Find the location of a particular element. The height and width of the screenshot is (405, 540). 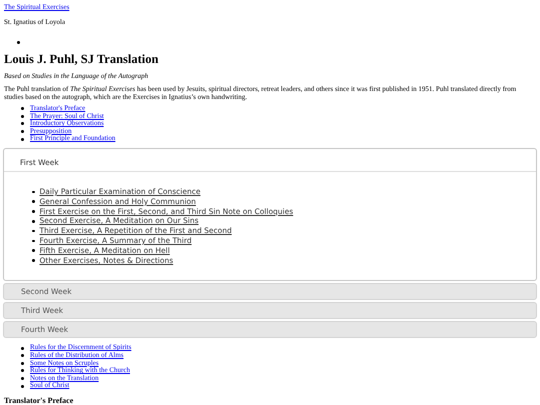

section-heading: Translator's Preface is located at coordinates (39, 400).